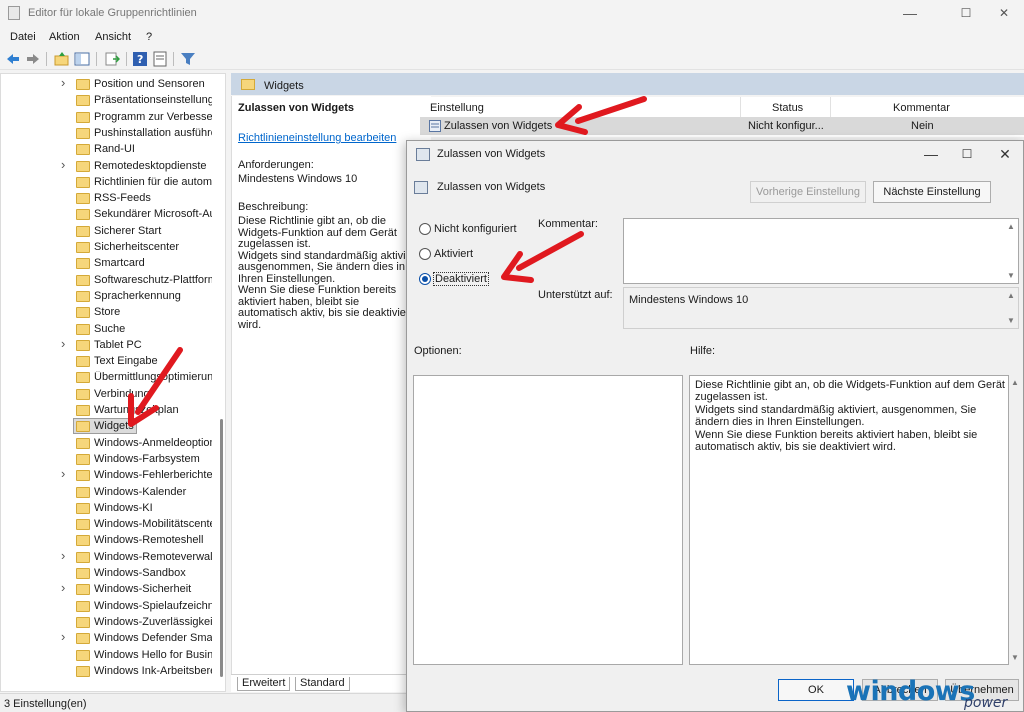 This screenshot has height=712, width=1024. What do you see at coordinates (109, 606) in the screenshot?
I see `tree-item: Windows-Spielaufzeichnung` at bounding box center [109, 606].